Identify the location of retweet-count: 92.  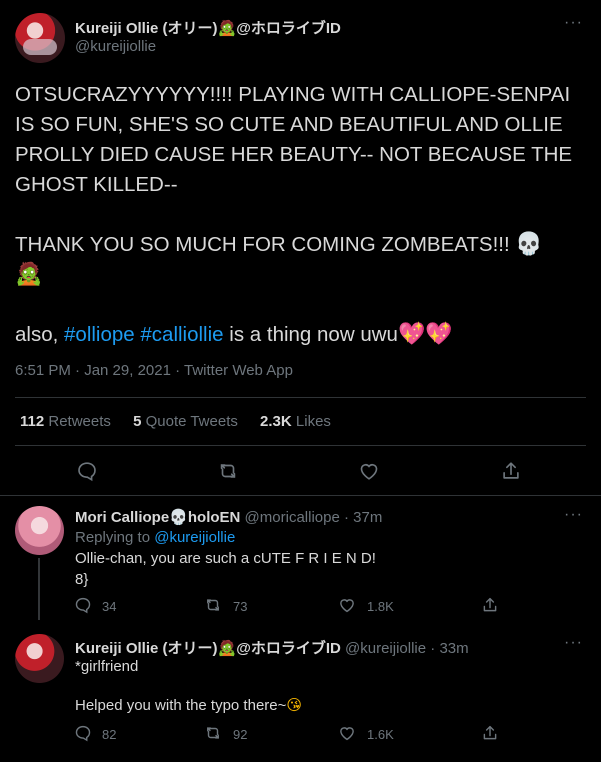
(240, 734).